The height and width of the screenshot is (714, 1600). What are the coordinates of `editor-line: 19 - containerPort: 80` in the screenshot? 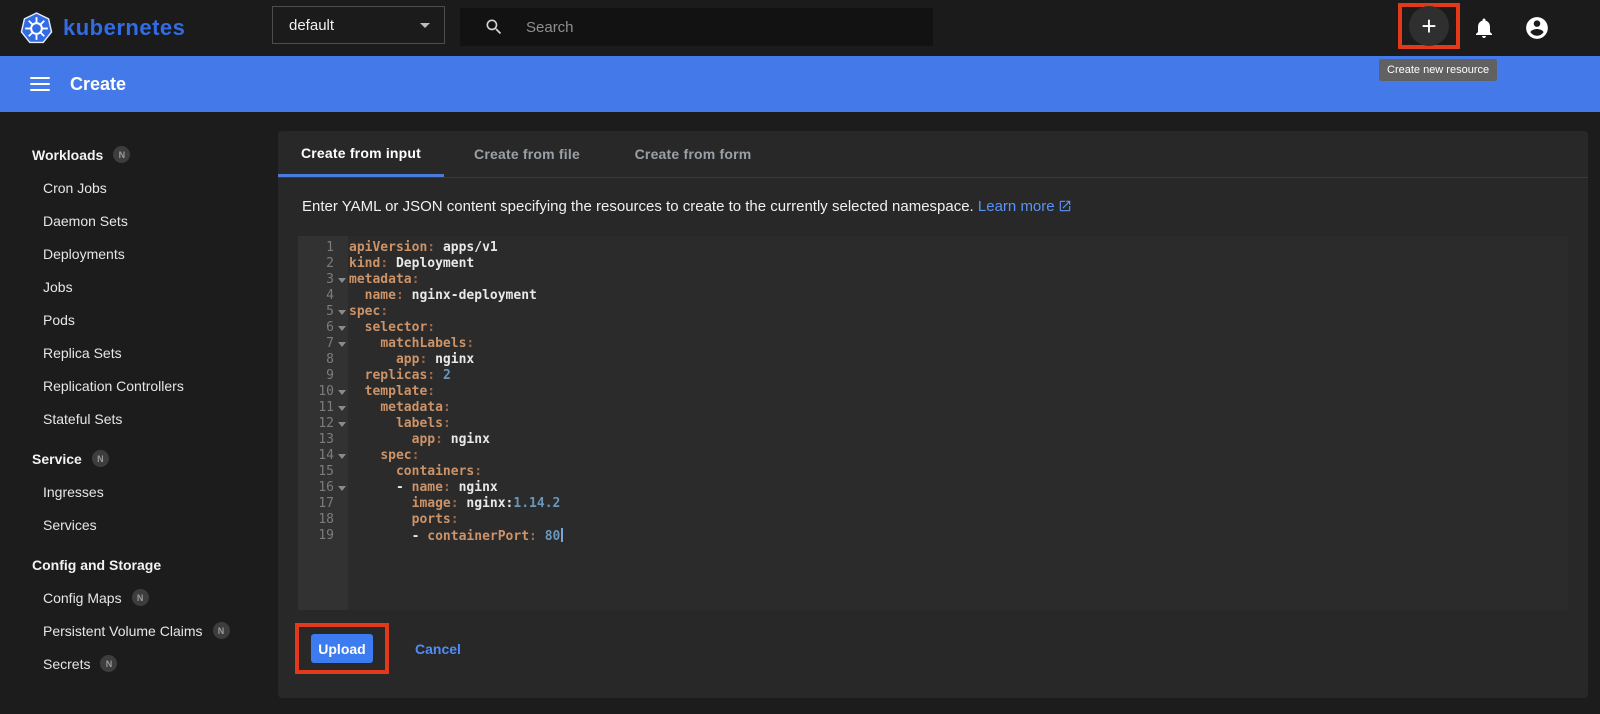 It's located at (933, 536).